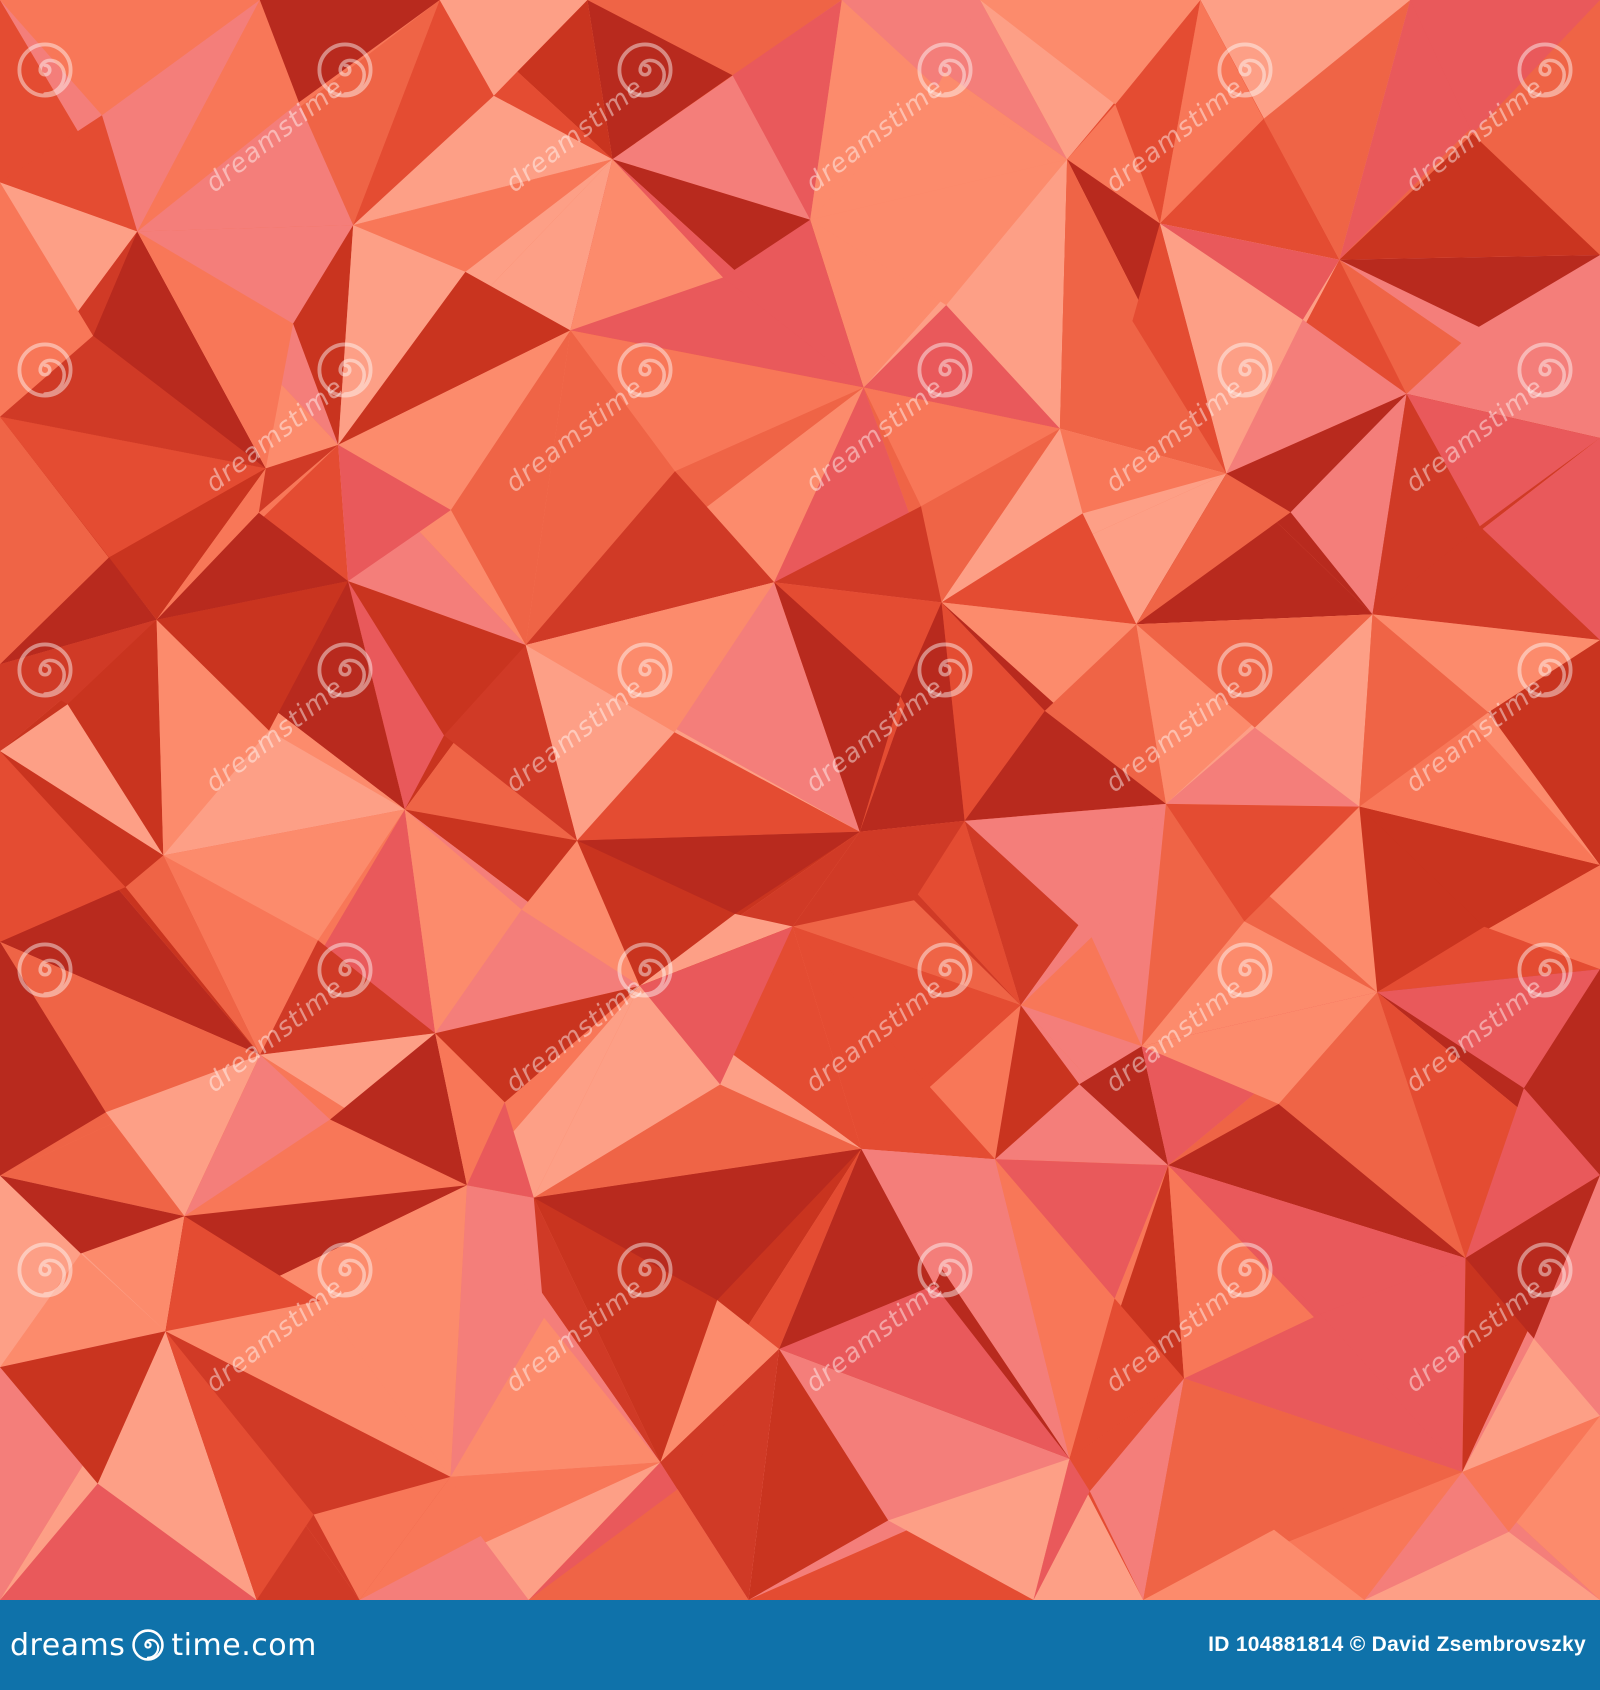  I want to click on photo-id-credit: ID 104881814 © David Zsembrovszky, so click(1397, 1644).